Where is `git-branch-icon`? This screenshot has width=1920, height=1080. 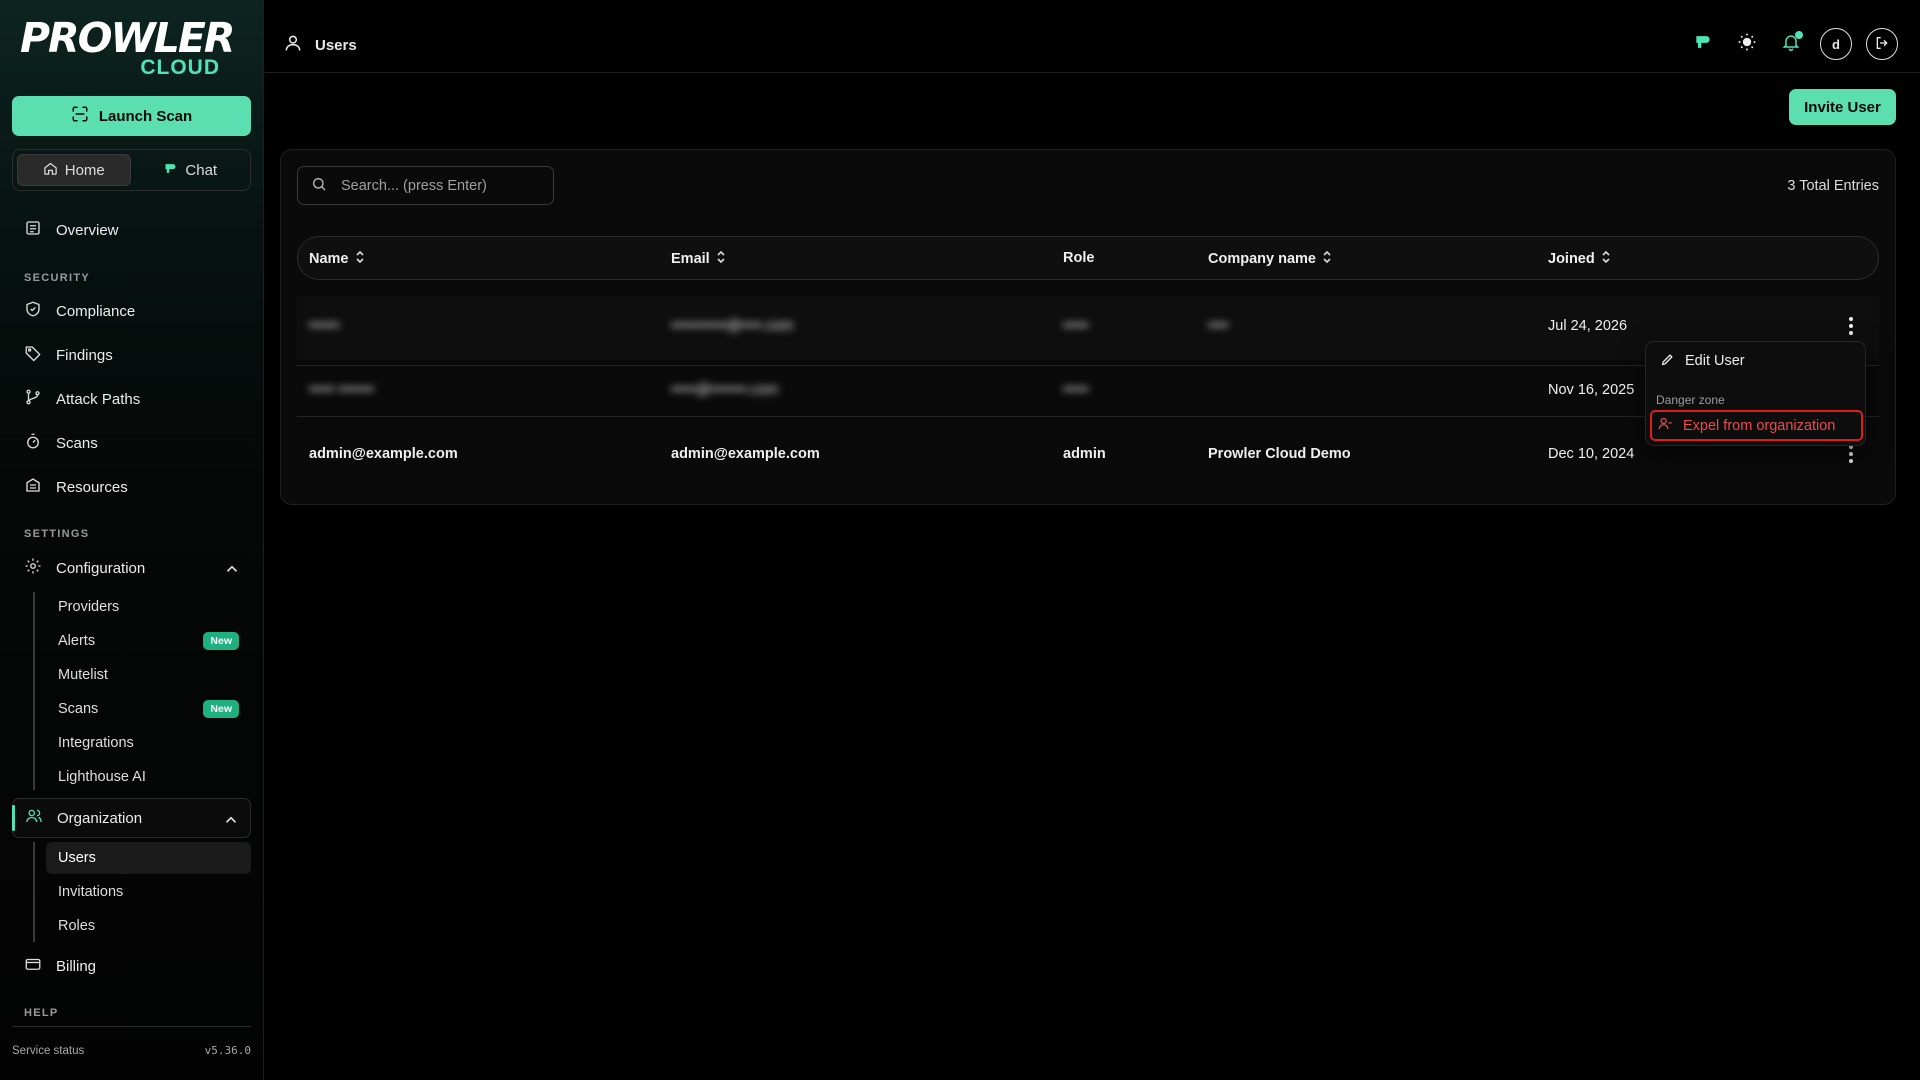 git-branch-icon is located at coordinates (33, 399).